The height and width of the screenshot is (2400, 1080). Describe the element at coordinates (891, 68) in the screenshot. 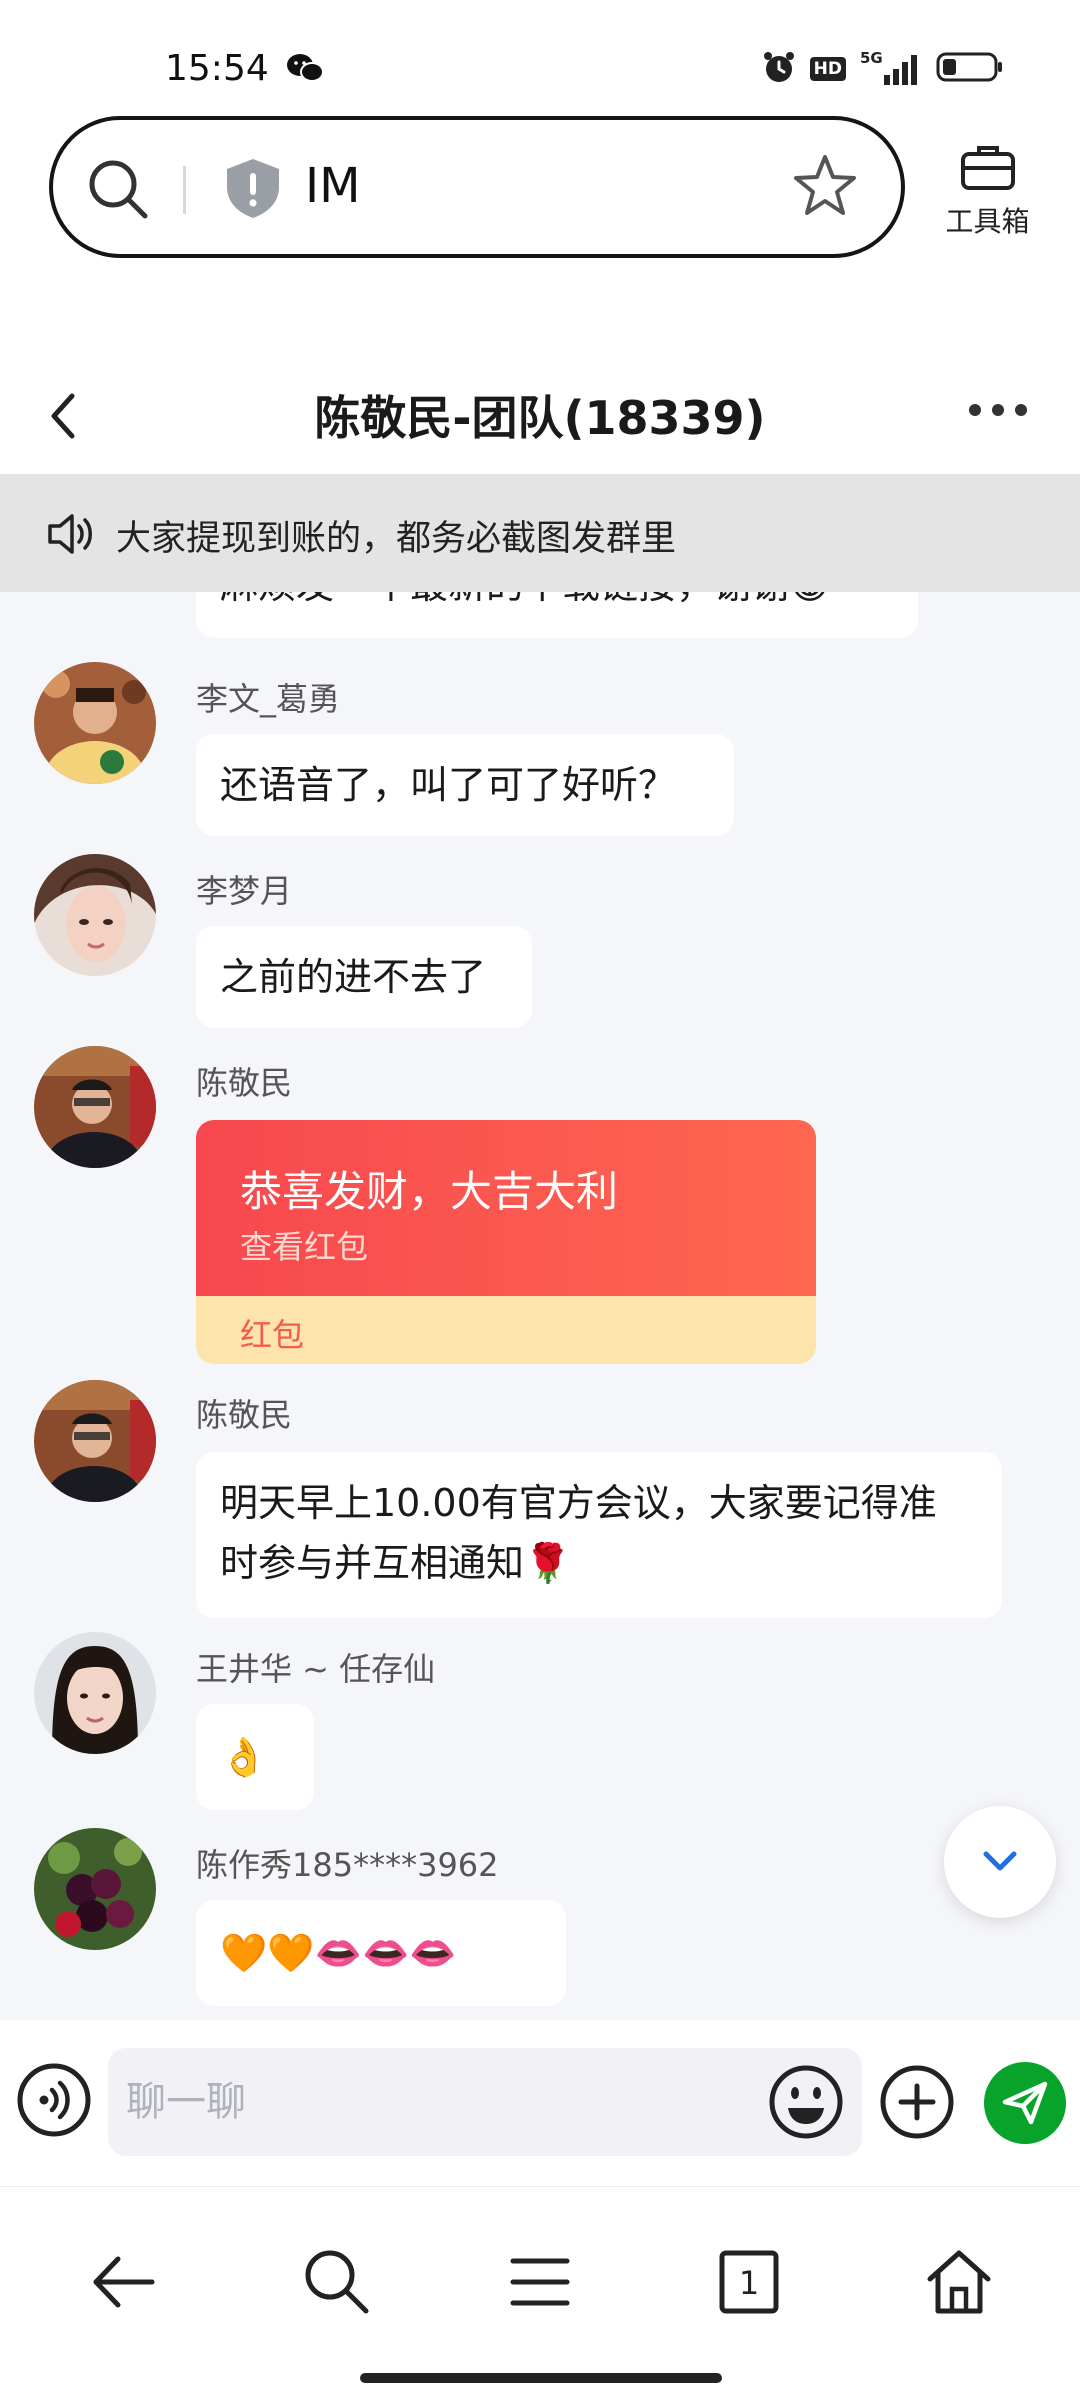

I see `signal-icon: 5G` at that location.